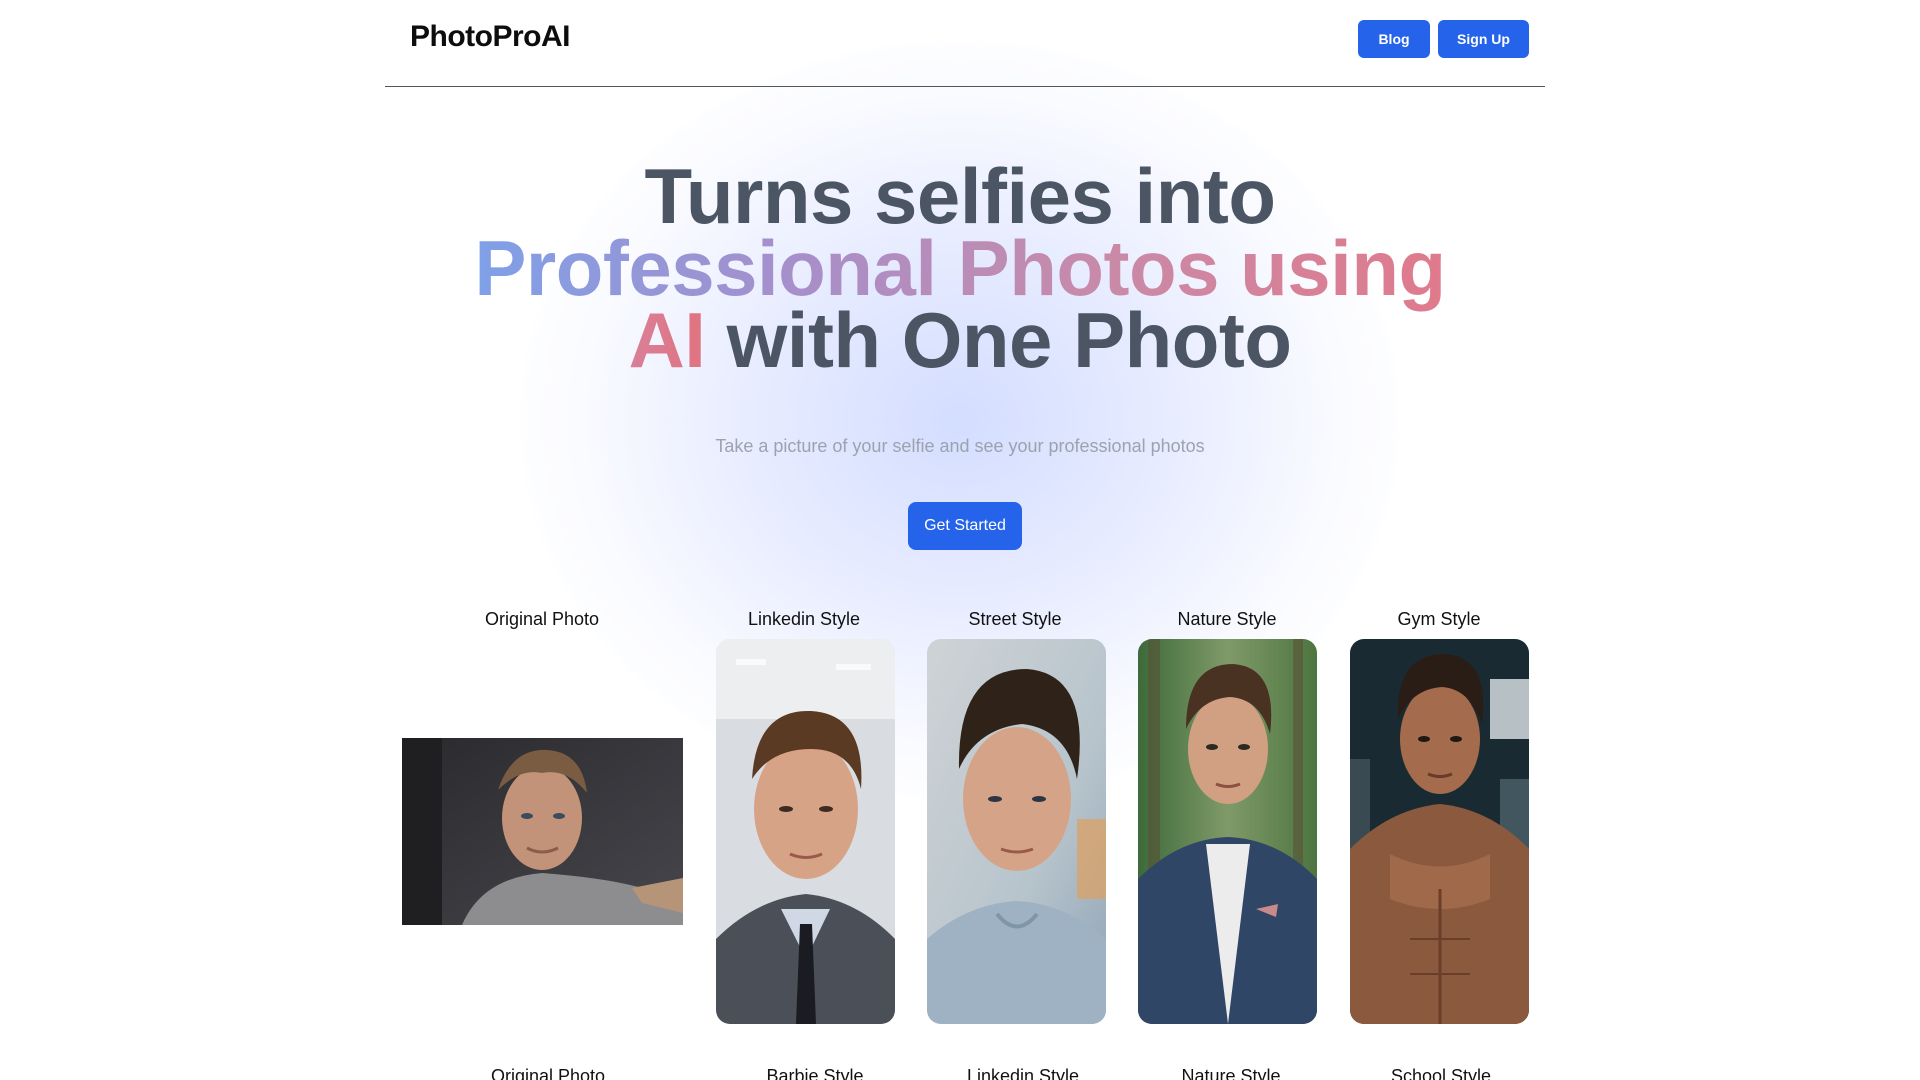 The height and width of the screenshot is (1080, 1920). What do you see at coordinates (1015, 619) in the screenshot?
I see `label-street-style: Street Style` at bounding box center [1015, 619].